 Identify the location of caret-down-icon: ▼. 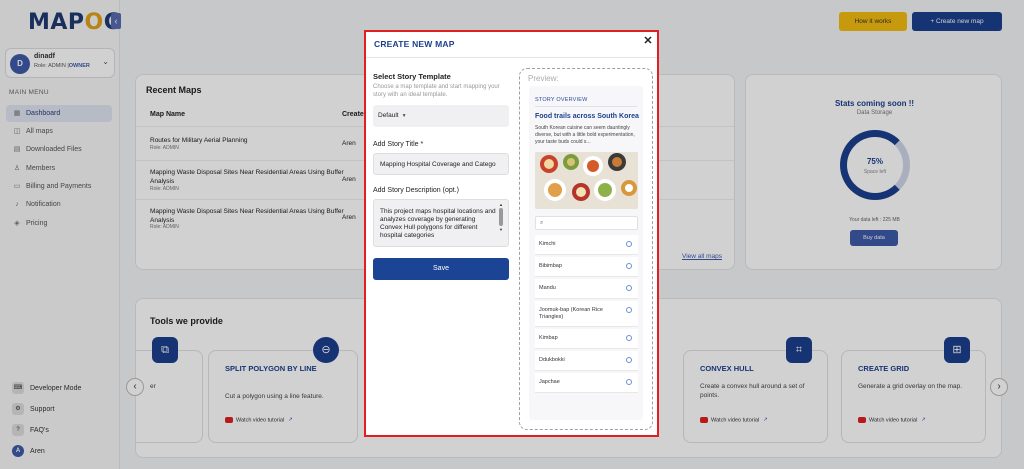
(404, 116).